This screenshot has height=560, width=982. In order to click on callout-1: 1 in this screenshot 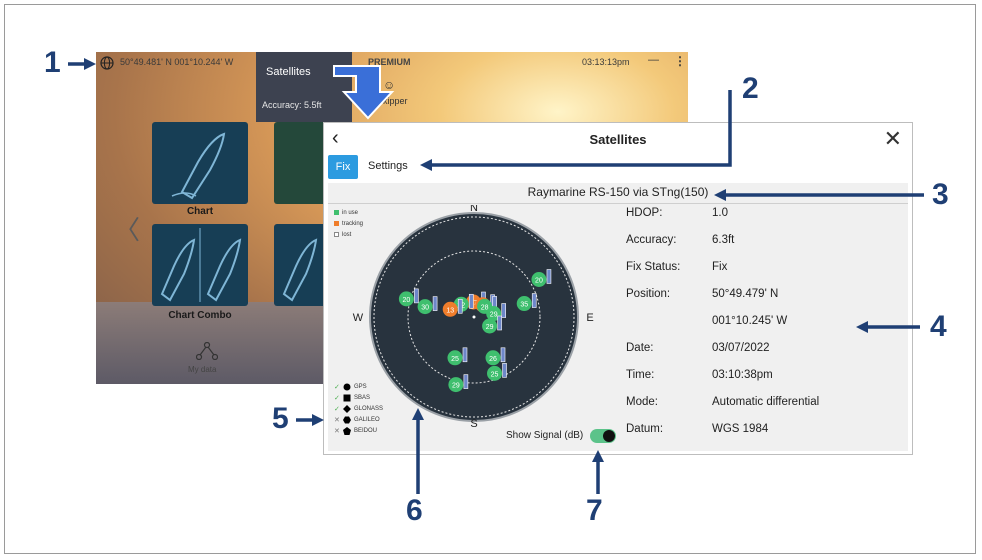, I will do `click(52, 62)`.